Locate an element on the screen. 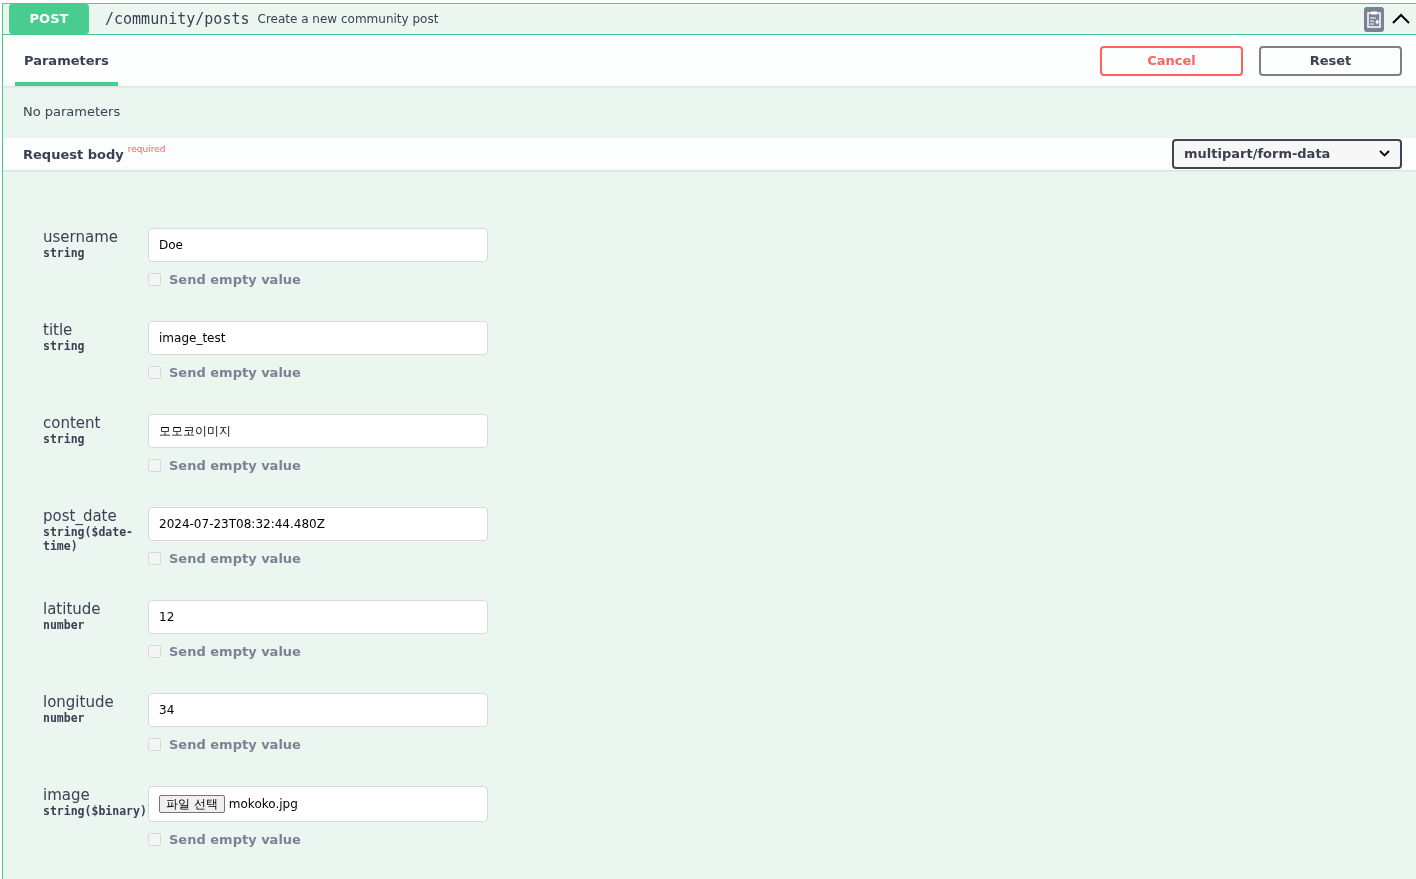  field-name: latitude is located at coordinates (72, 609).